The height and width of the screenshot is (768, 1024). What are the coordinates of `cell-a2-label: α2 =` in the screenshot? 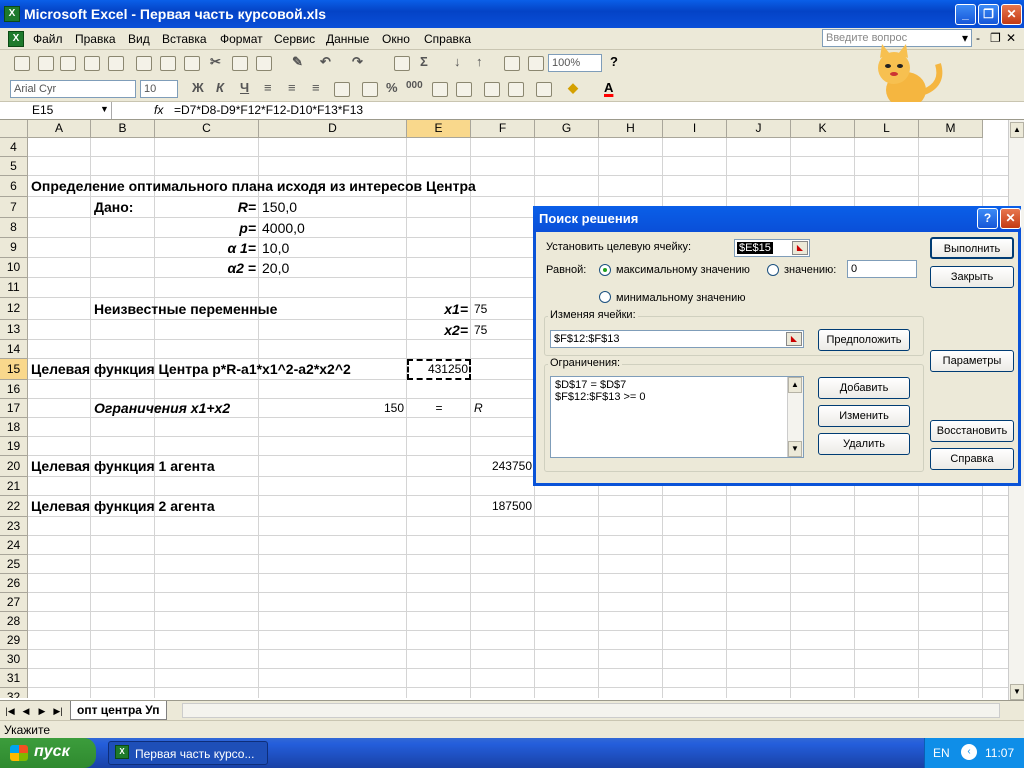 It's located at (207, 268).